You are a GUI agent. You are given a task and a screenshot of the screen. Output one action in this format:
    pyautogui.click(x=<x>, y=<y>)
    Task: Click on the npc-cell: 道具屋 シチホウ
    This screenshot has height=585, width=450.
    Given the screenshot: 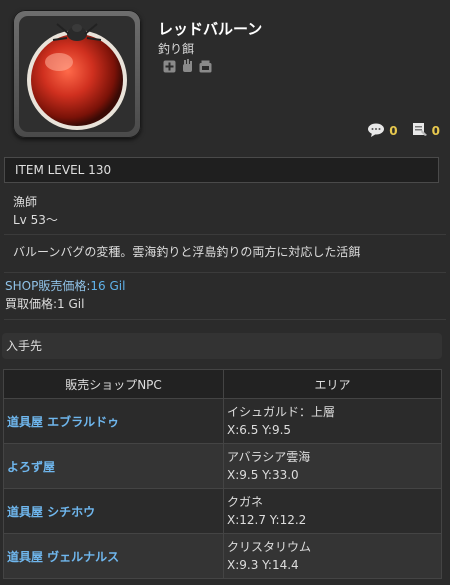 What is the action you would take?
    pyautogui.click(x=113, y=511)
    